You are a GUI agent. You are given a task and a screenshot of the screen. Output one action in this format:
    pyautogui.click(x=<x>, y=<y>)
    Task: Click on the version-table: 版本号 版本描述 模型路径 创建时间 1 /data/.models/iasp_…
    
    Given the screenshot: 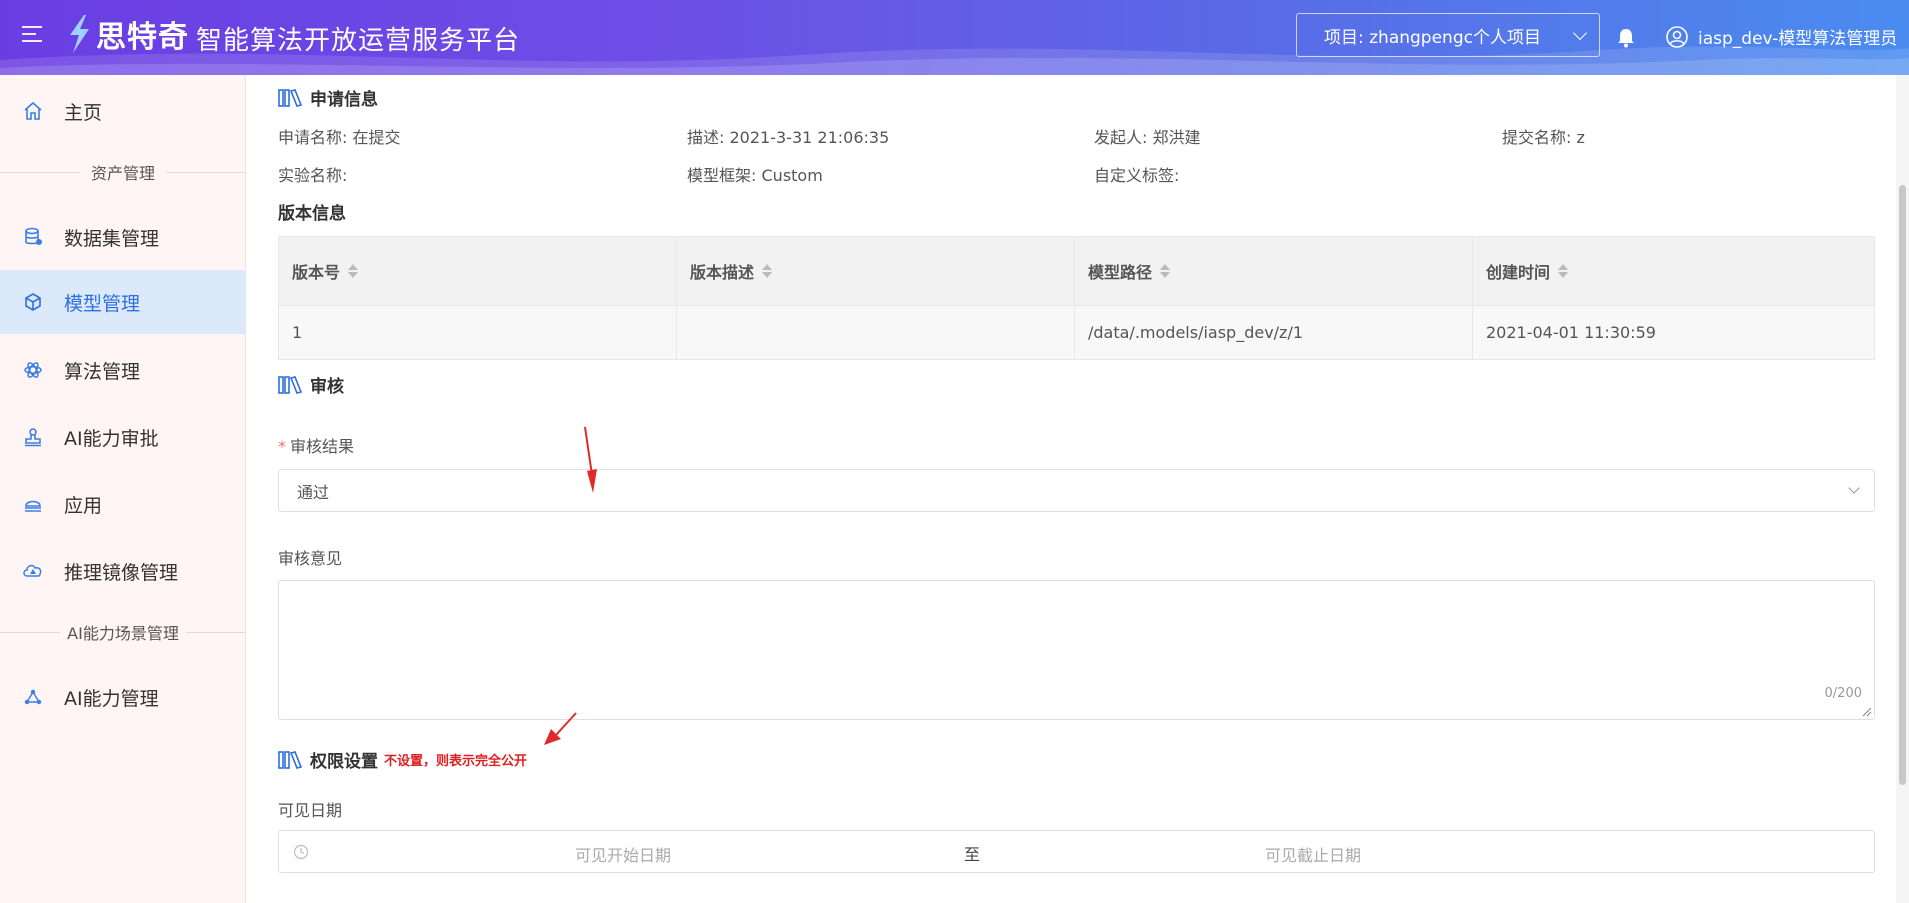 What is the action you would take?
    pyautogui.click(x=1076, y=298)
    